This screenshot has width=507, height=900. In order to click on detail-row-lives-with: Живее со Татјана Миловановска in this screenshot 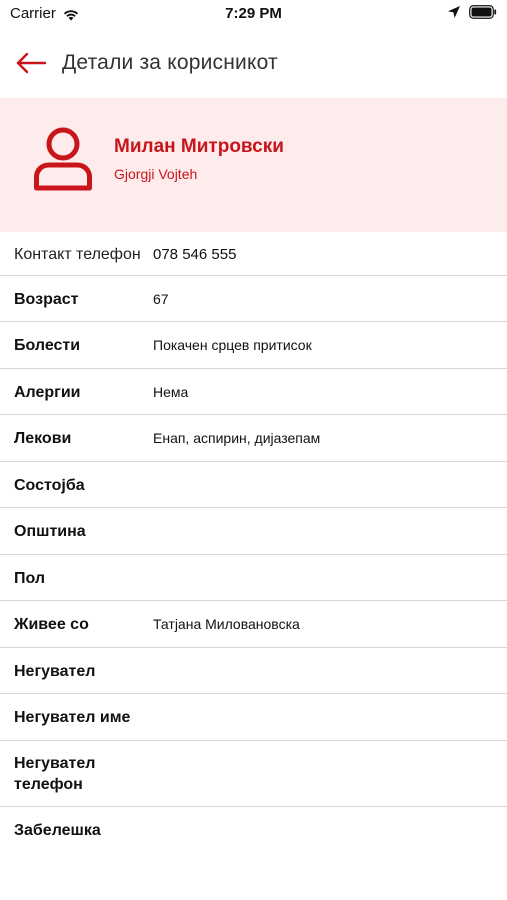, I will do `click(253, 624)`.